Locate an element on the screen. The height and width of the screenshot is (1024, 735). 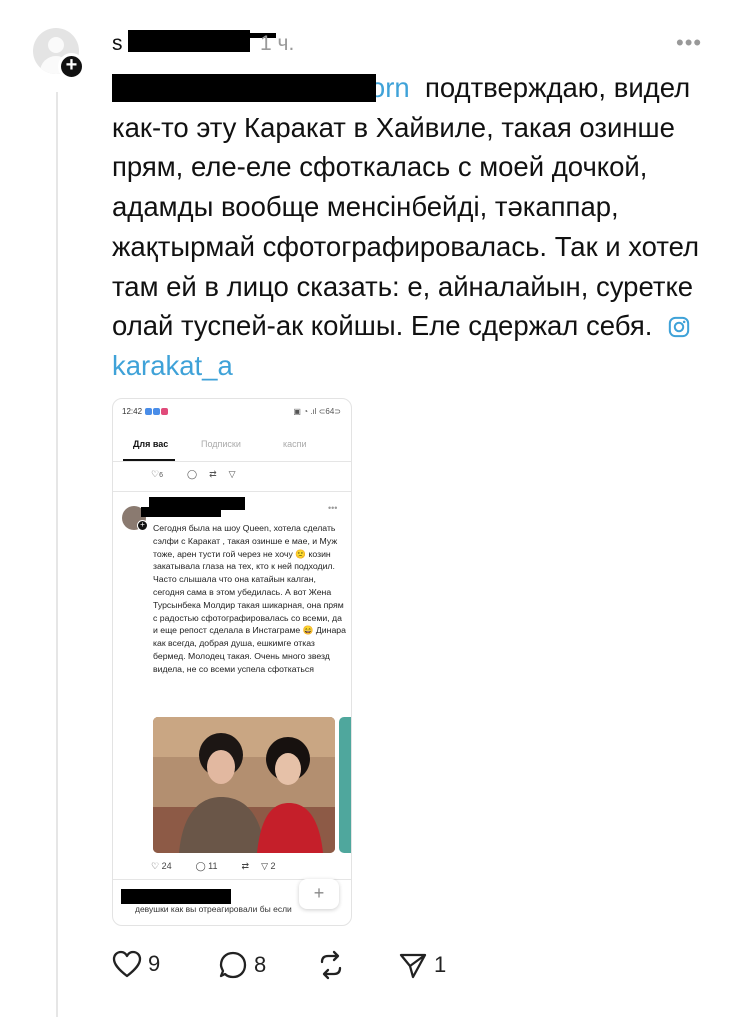
tab-following: Подписки is located at coordinates (221, 444).